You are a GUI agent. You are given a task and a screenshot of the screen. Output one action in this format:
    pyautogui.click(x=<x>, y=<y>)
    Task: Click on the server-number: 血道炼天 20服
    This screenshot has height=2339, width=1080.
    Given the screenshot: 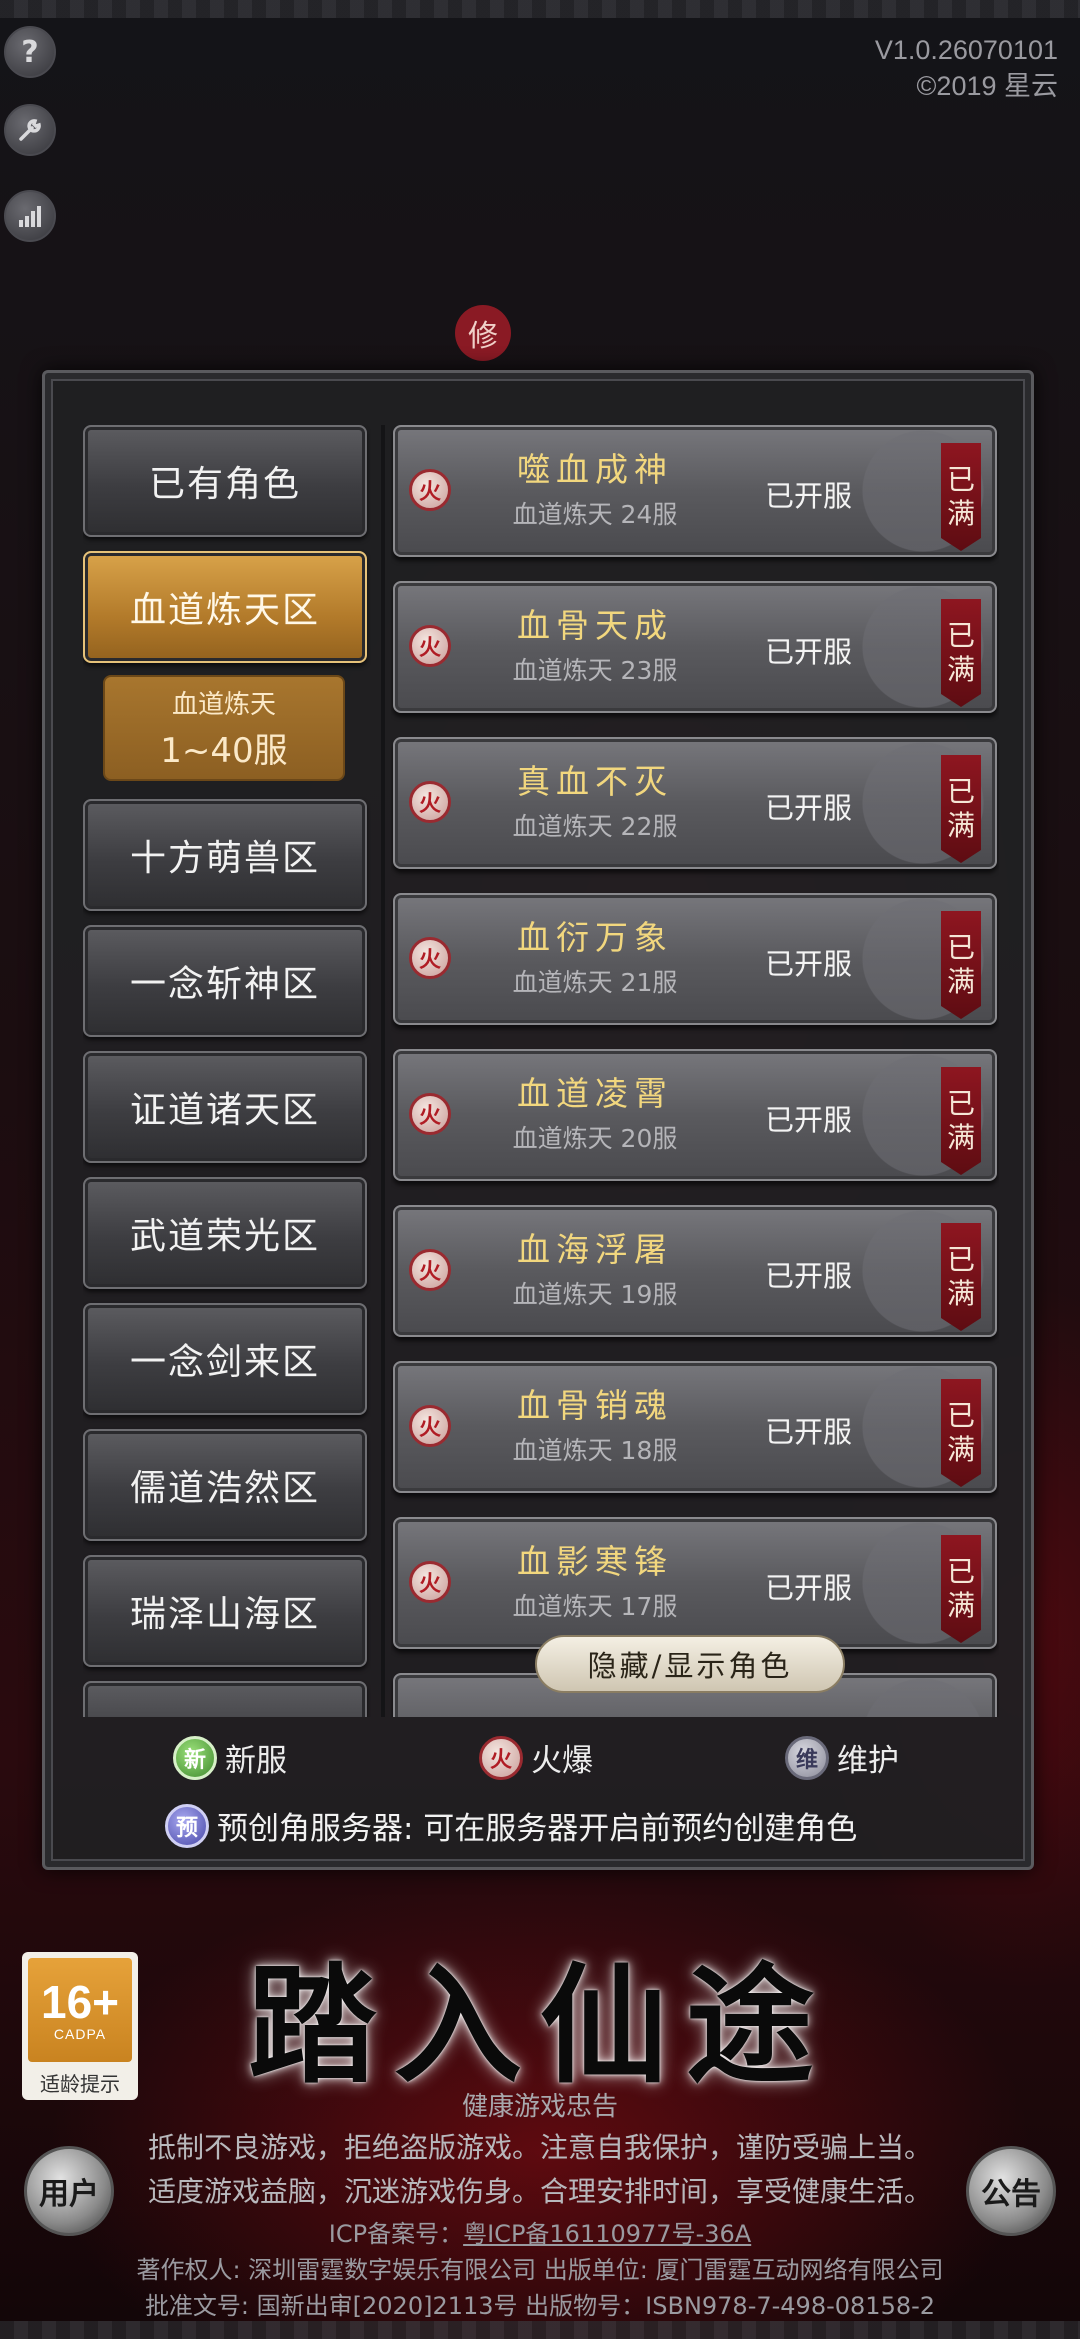 What is the action you would take?
    pyautogui.click(x=595, y=1138)
    